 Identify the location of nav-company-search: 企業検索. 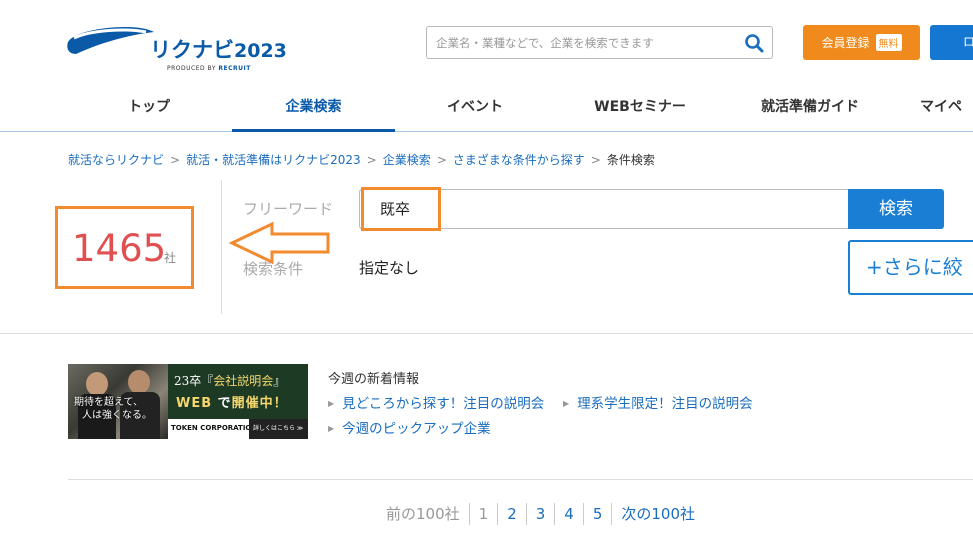
(313, 109).